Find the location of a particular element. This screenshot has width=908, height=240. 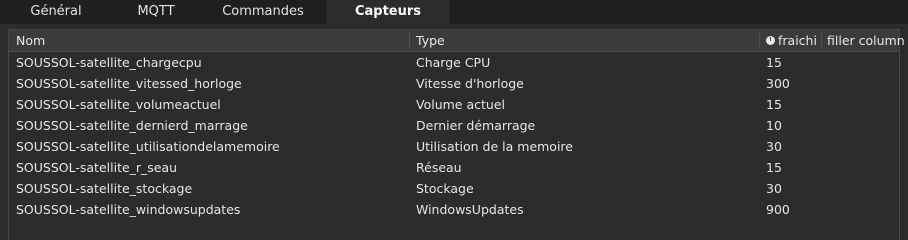

cell-type: Vitesse d'horloge is located at coordinates (470, 83).